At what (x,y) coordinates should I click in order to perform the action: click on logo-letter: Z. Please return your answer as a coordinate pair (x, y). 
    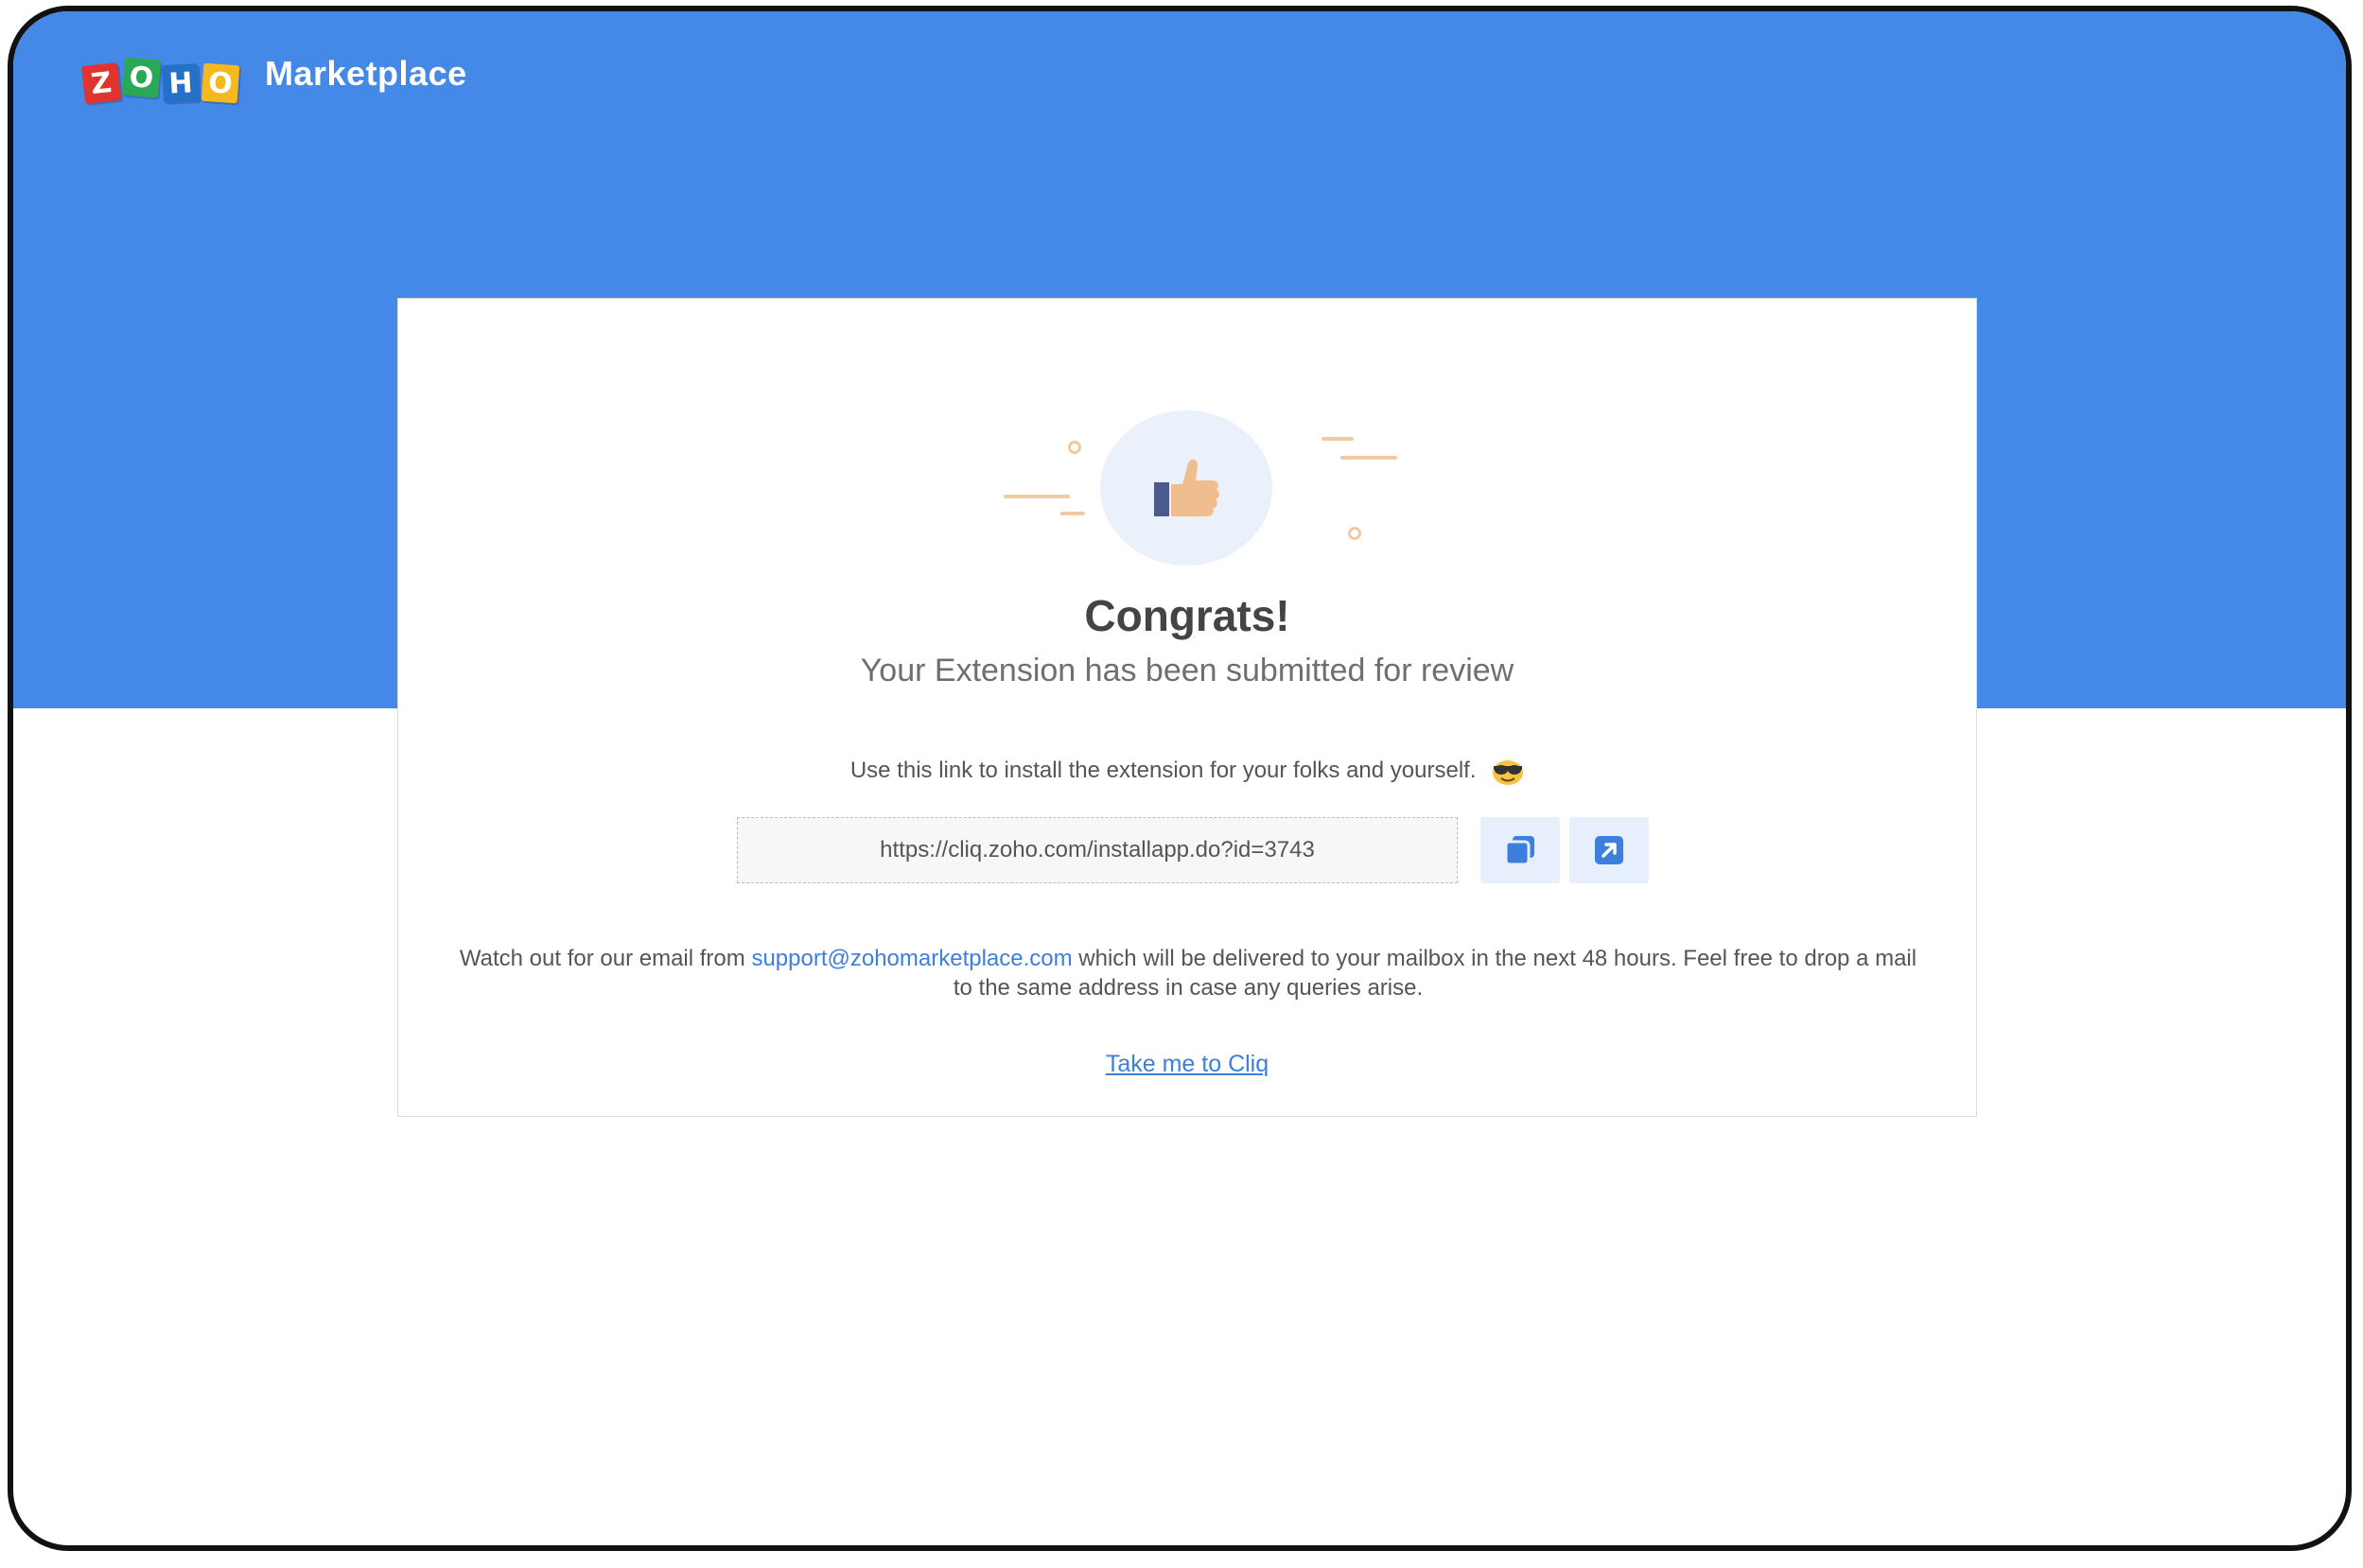
    Looking at the image, I should click on (101, 83).